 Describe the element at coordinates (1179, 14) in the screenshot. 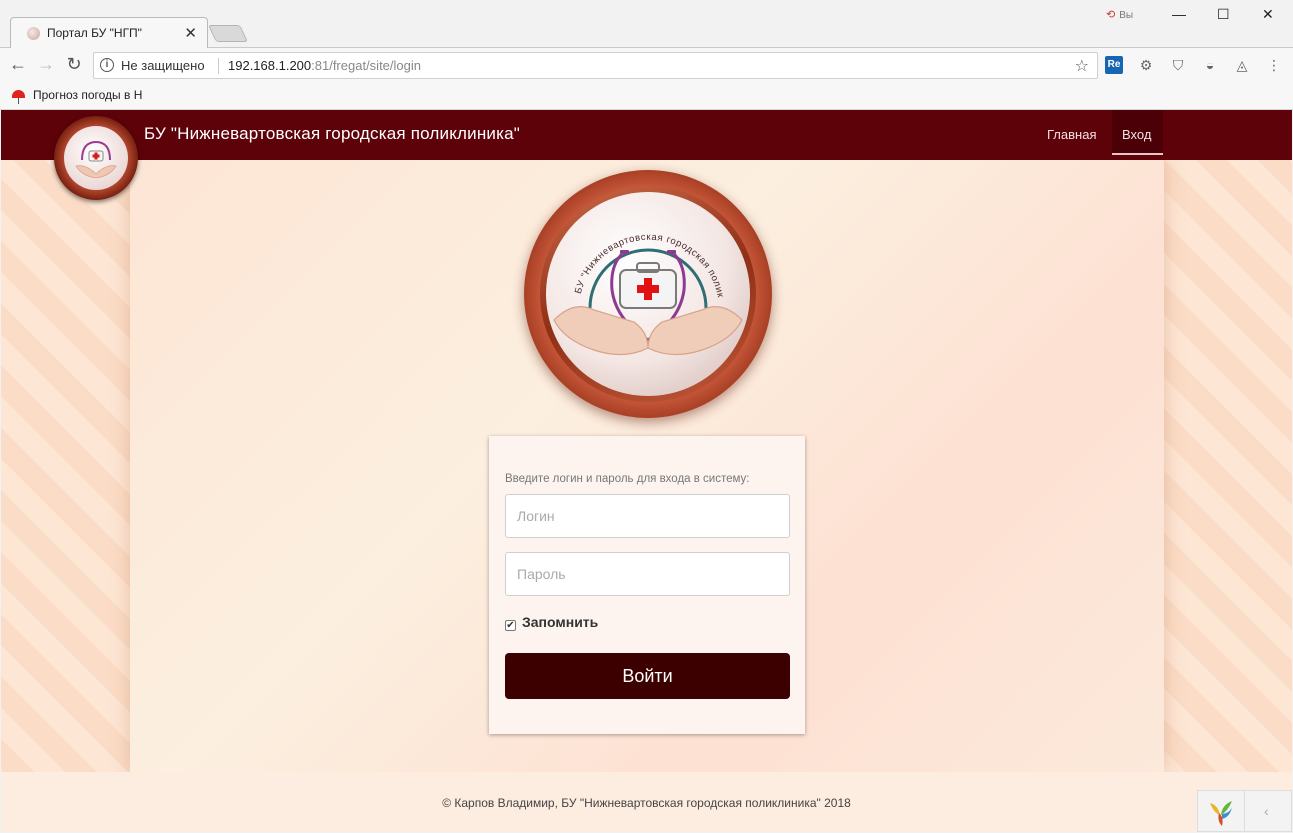

I see `minimize-icon: —` at that location.